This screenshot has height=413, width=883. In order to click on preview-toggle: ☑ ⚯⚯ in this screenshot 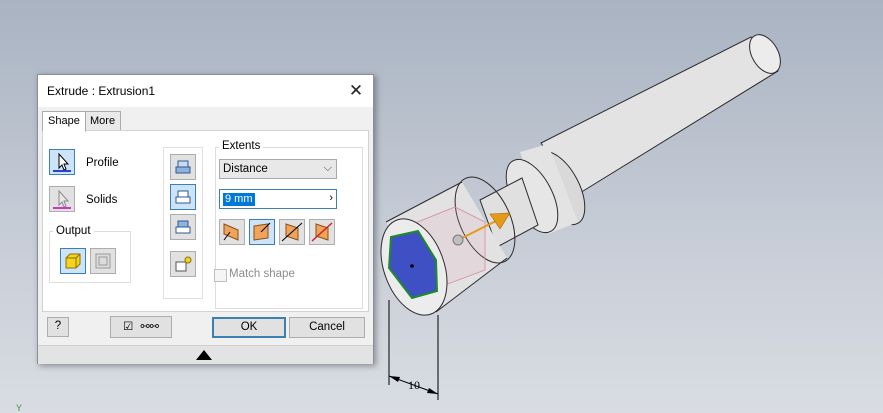, I will do `click(141, 327)`.